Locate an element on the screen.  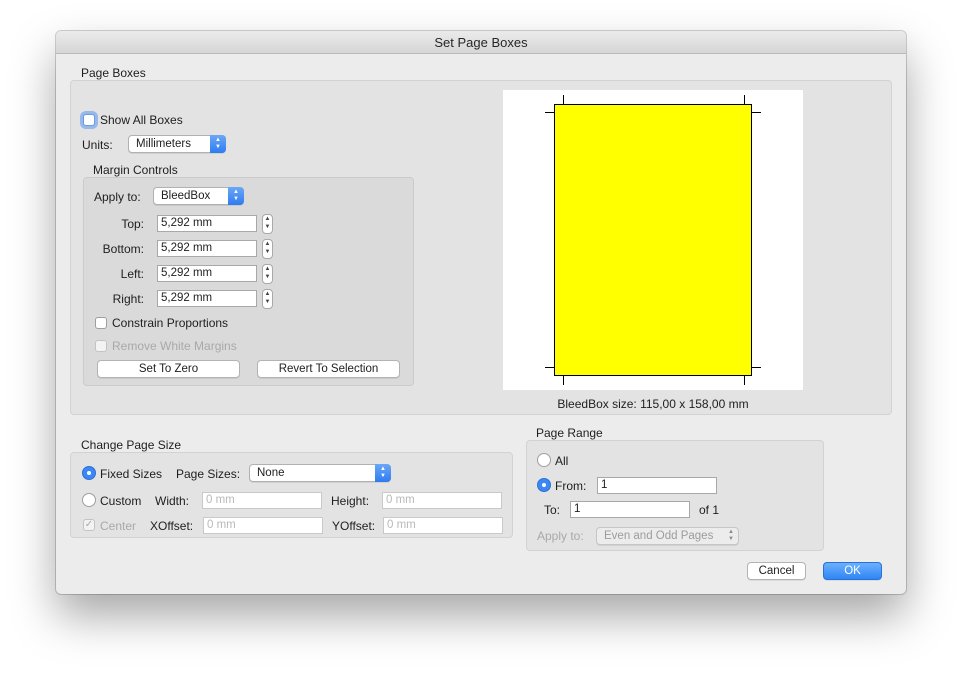
change-page-size-section-label: Change Page Size is located at coordinates (131, 445).